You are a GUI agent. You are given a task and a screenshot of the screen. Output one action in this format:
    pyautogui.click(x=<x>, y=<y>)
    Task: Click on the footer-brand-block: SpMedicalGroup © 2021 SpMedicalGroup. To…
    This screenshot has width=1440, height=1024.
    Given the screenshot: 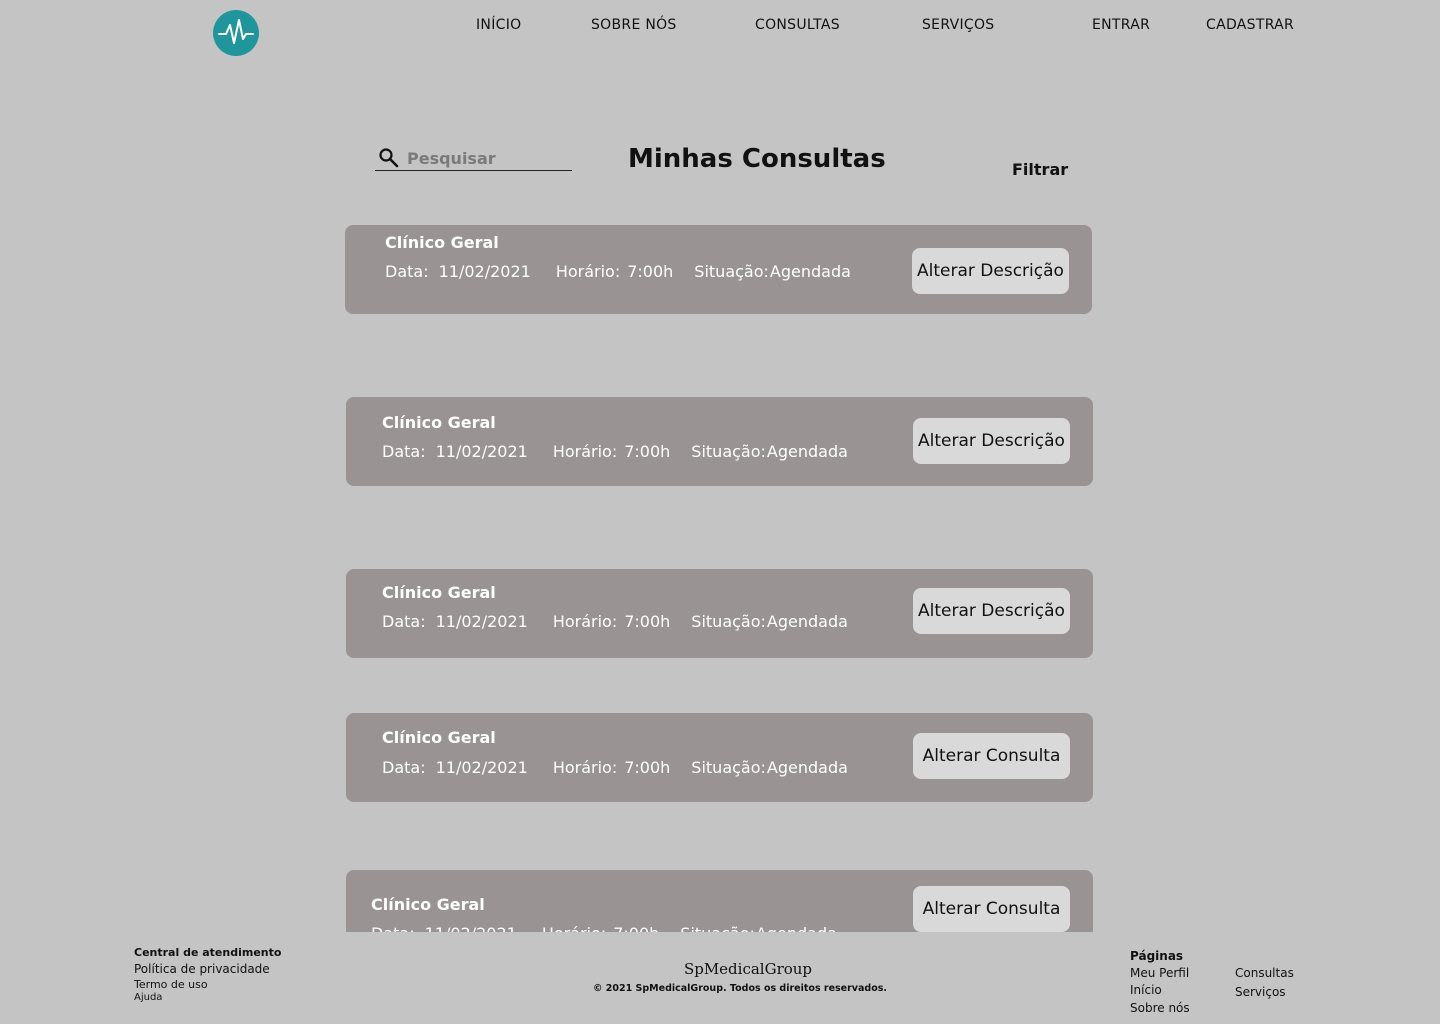 What is the action you would take?
    pyautogui.click(x=720, y=977)
    